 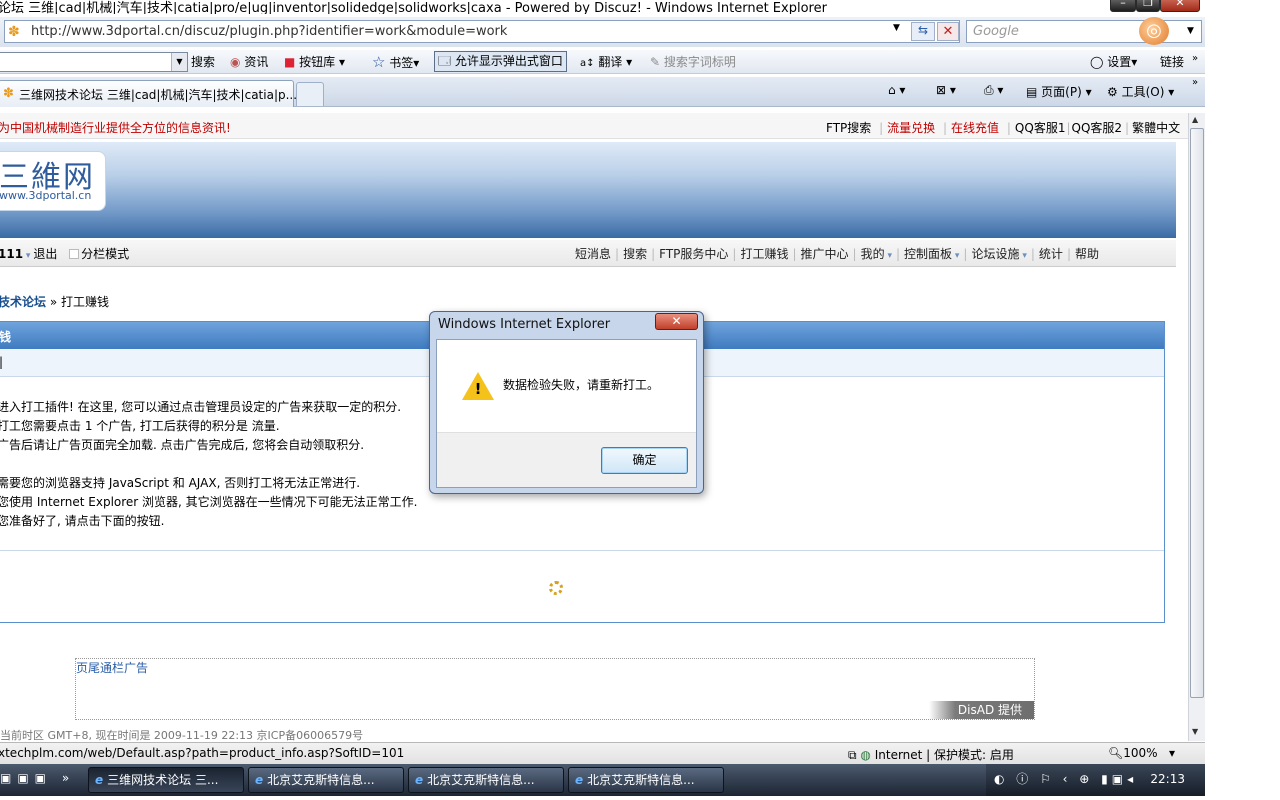 What do you see at coordinates (46, 195) in the screenshot?
I see `logo-url: www.3dportal.cn` at bounding box center [46, 195].